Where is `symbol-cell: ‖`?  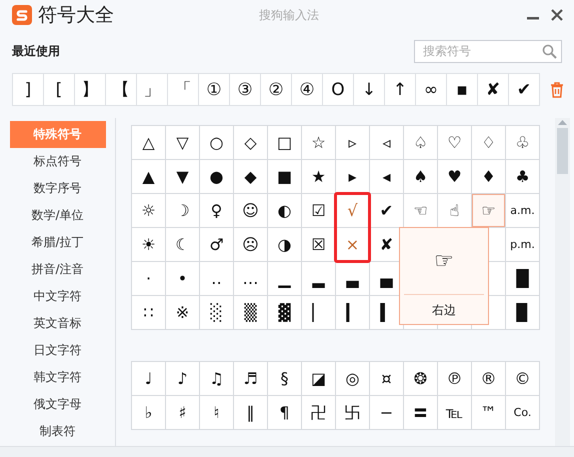 symbol-cell: ‖ is located at coordinates (250, 412).